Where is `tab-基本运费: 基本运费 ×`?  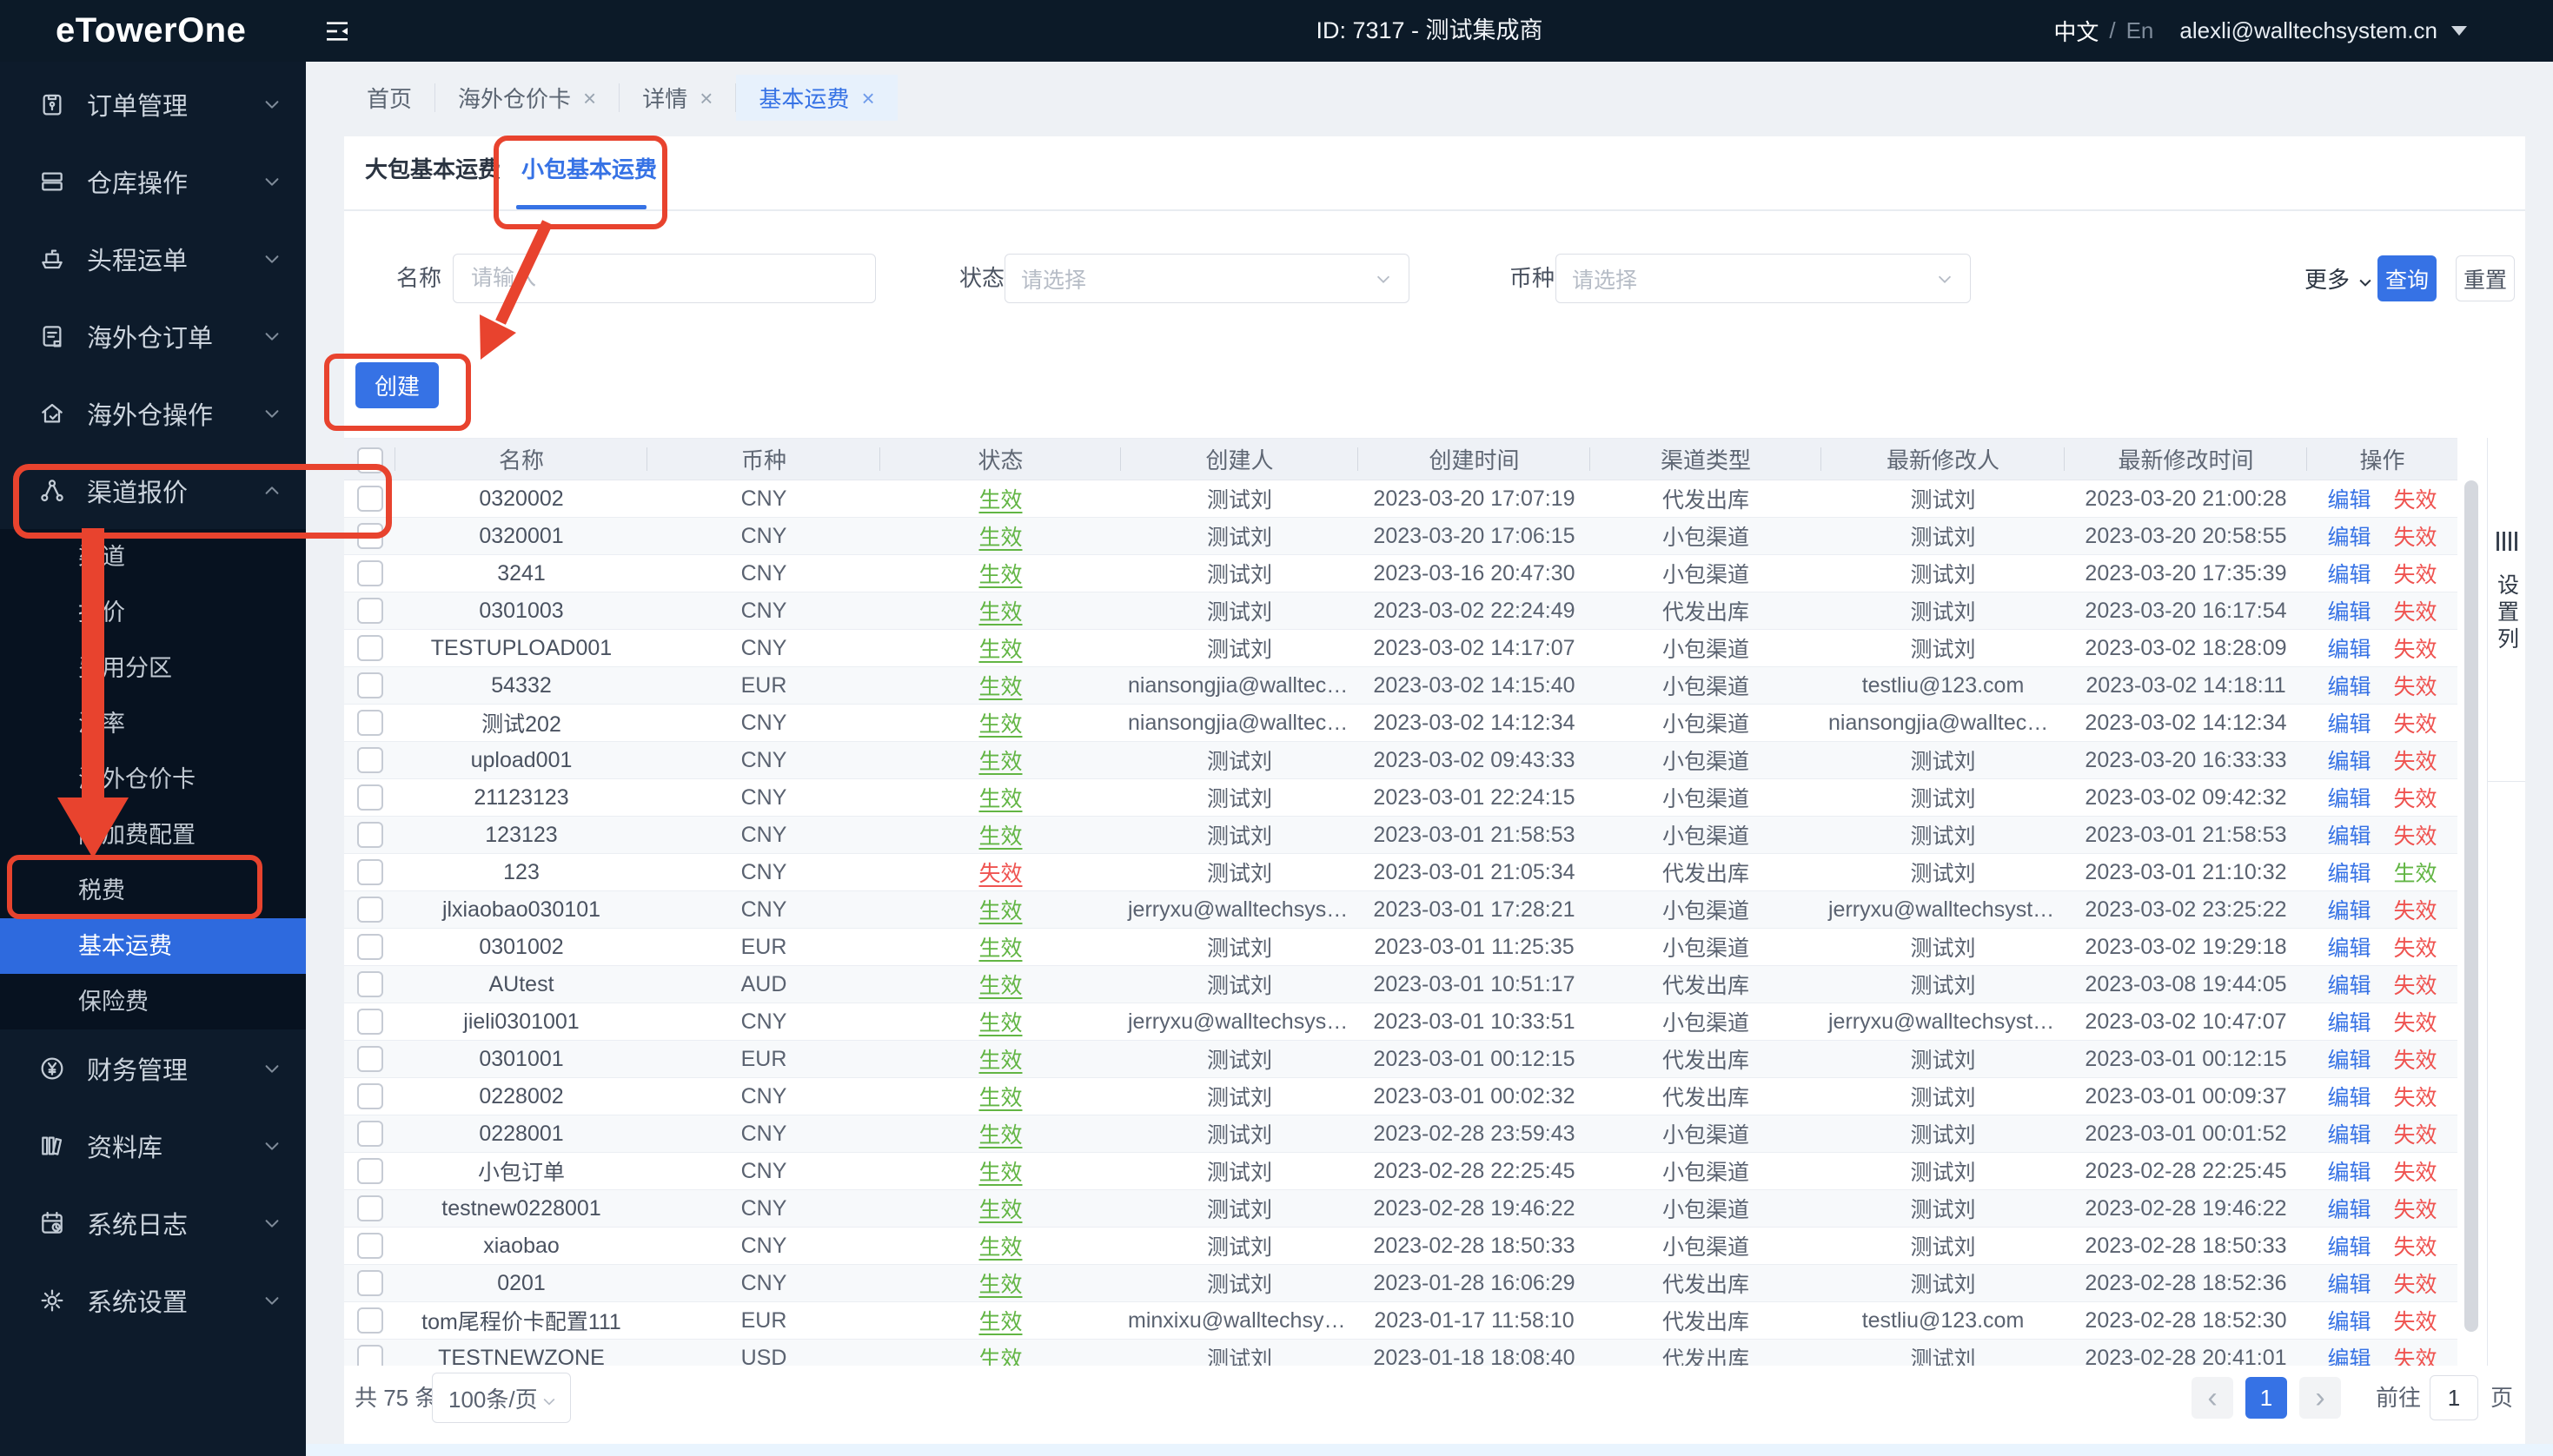 tab-基本运费: 基本运费 × is located at coordinates (817, 98).